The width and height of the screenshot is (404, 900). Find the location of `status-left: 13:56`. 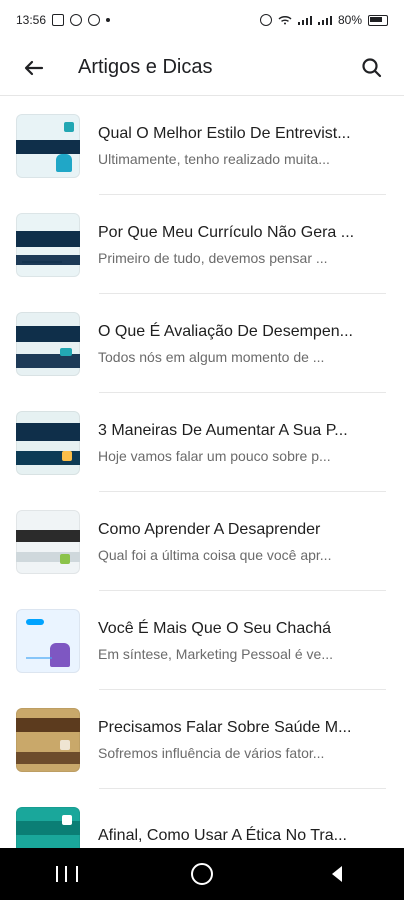

status-left: 13:56 is located at coordinates (63, 20).